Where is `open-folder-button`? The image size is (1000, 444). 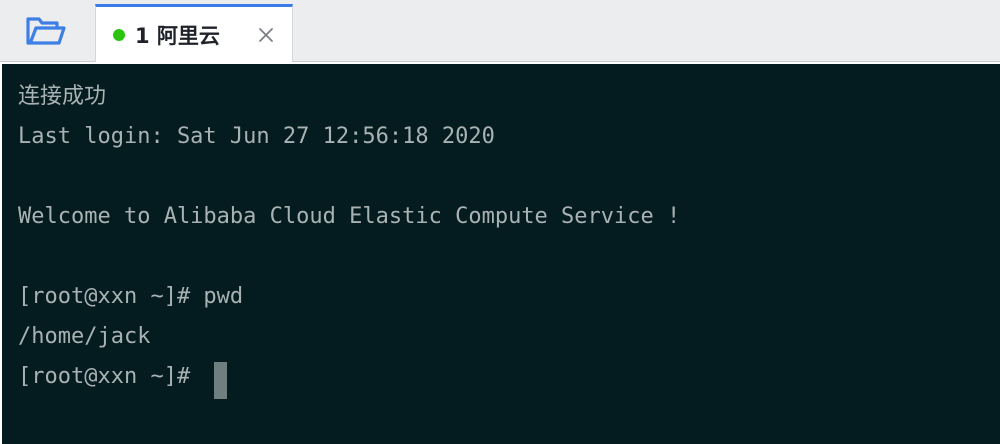 open-folder-button is located at coordinates (46, 30).